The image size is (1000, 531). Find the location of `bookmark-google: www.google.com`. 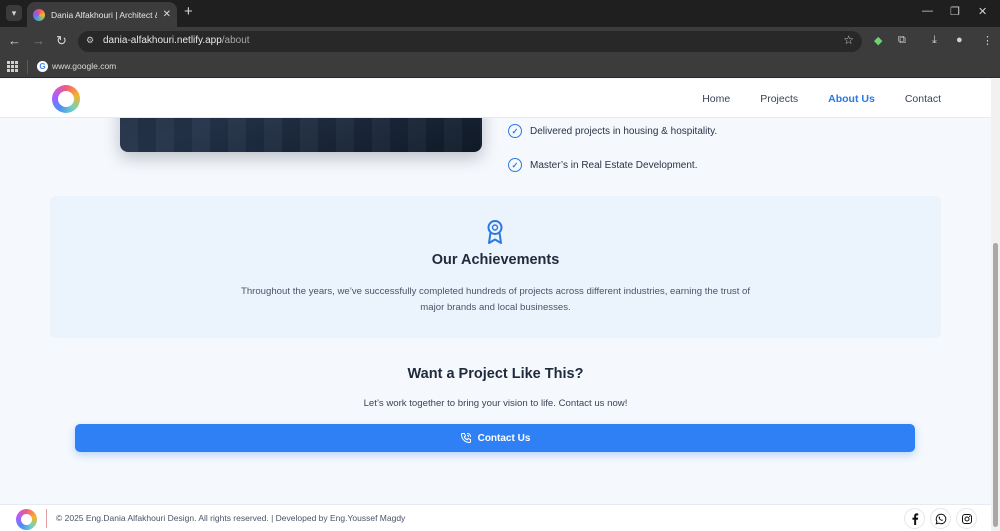

bookmark-google: www.google.com is located at coordinates (84, 66).